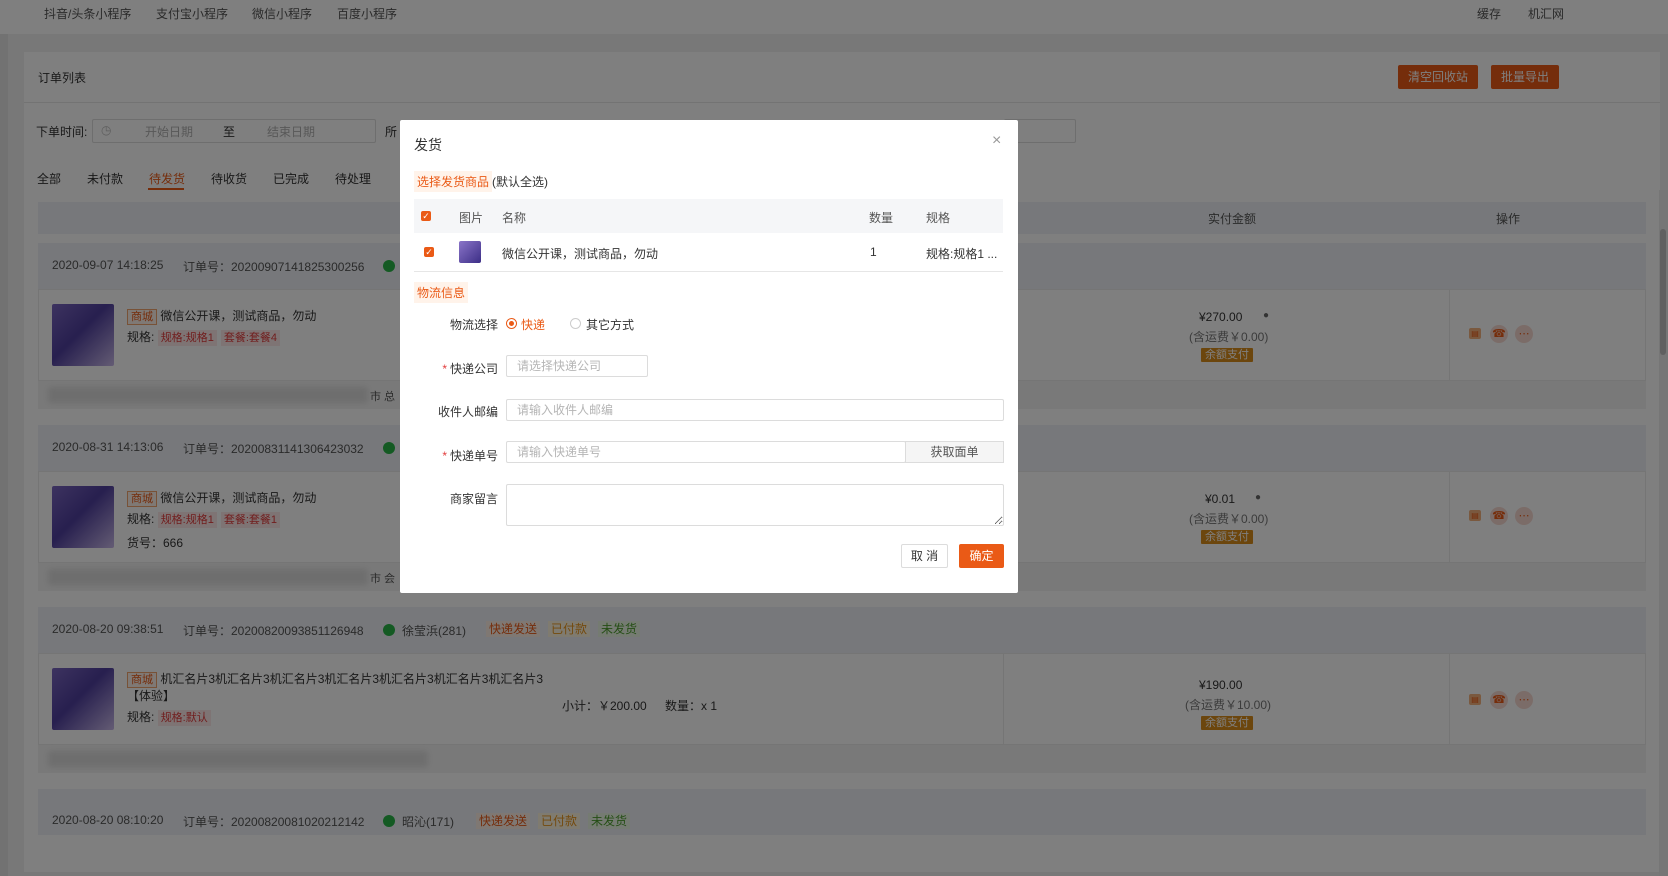  What do you see at coordinates (453, 181) in the screenshot?
I see `select-goods-title: 选择发货商品` at bounding box center [453, 181].